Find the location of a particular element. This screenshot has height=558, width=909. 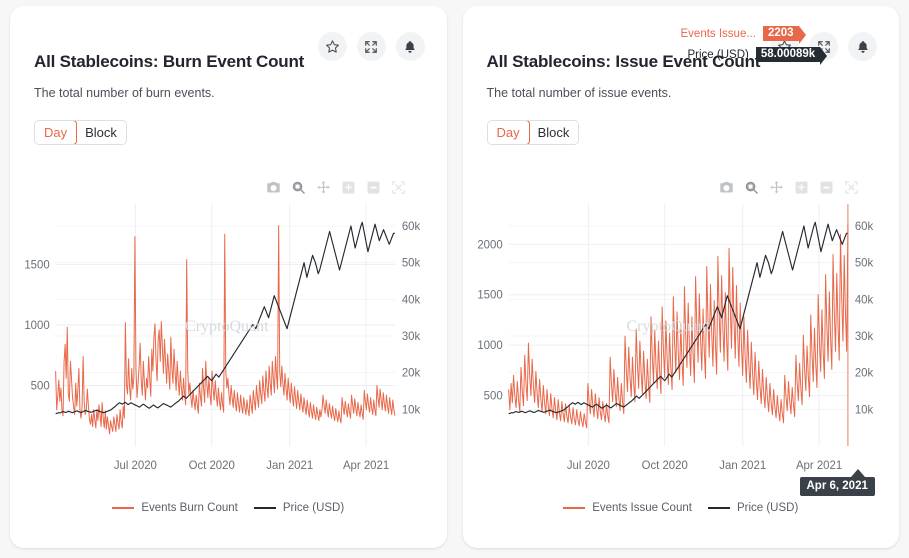

tooltip-price-label: Price (USD) is located at coordinates (718, 54).